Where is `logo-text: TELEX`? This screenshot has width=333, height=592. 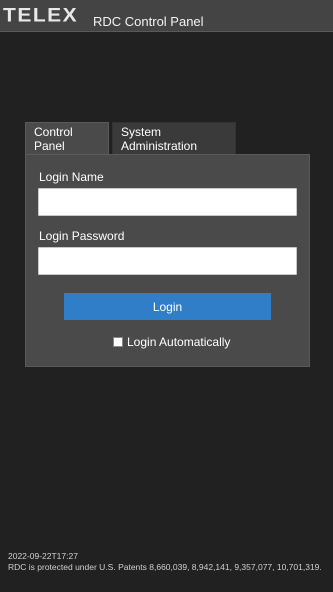 logo-text: TELEX is located at coordinates (41, 15).